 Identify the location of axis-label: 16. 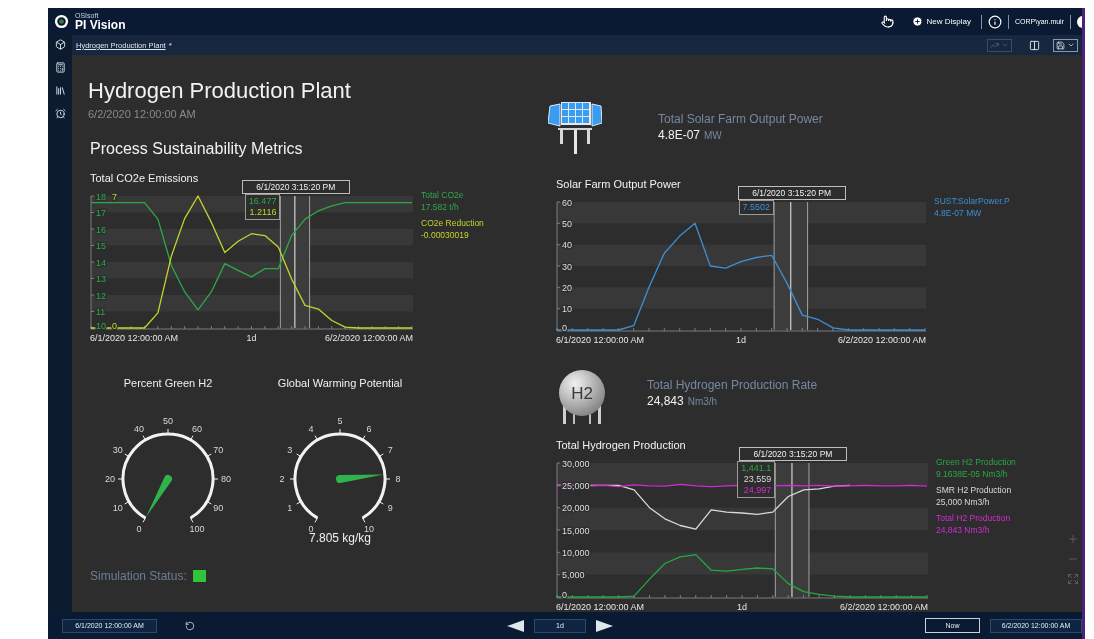
(101, 229).